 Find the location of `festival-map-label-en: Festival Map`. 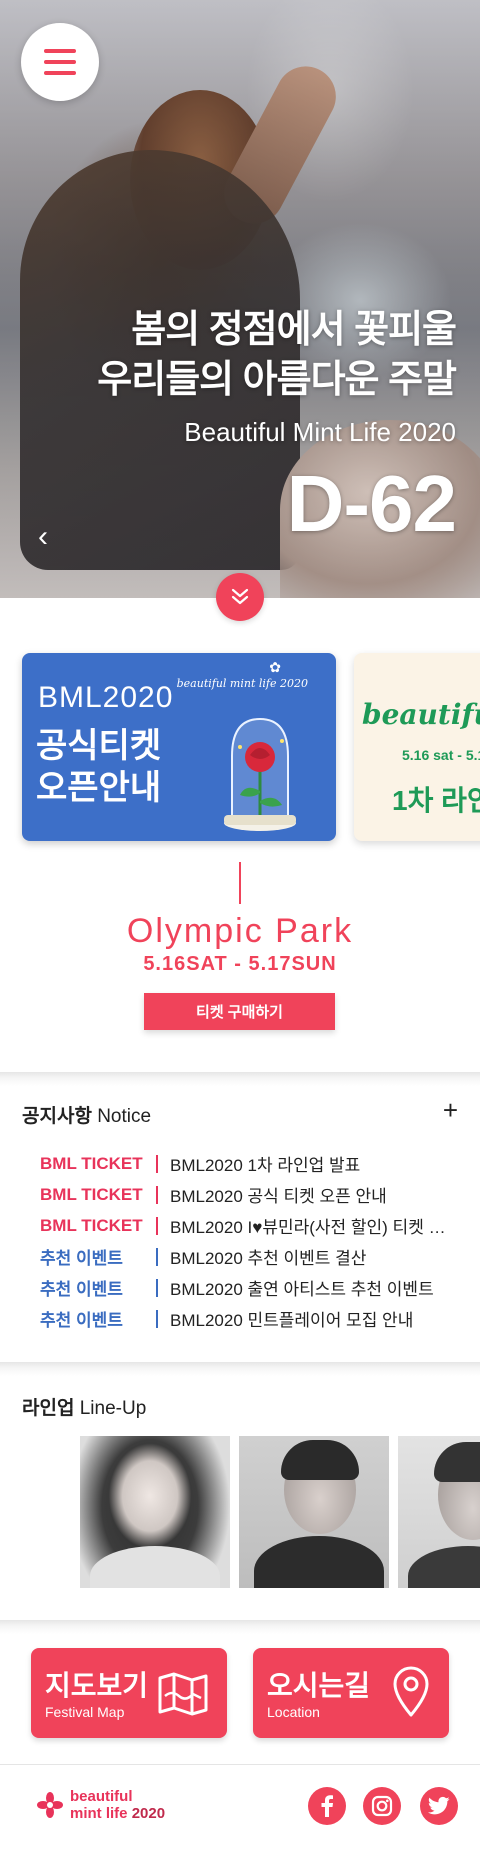

festival-map-label-en: Festival Map is located at coordinates (85, 1712).